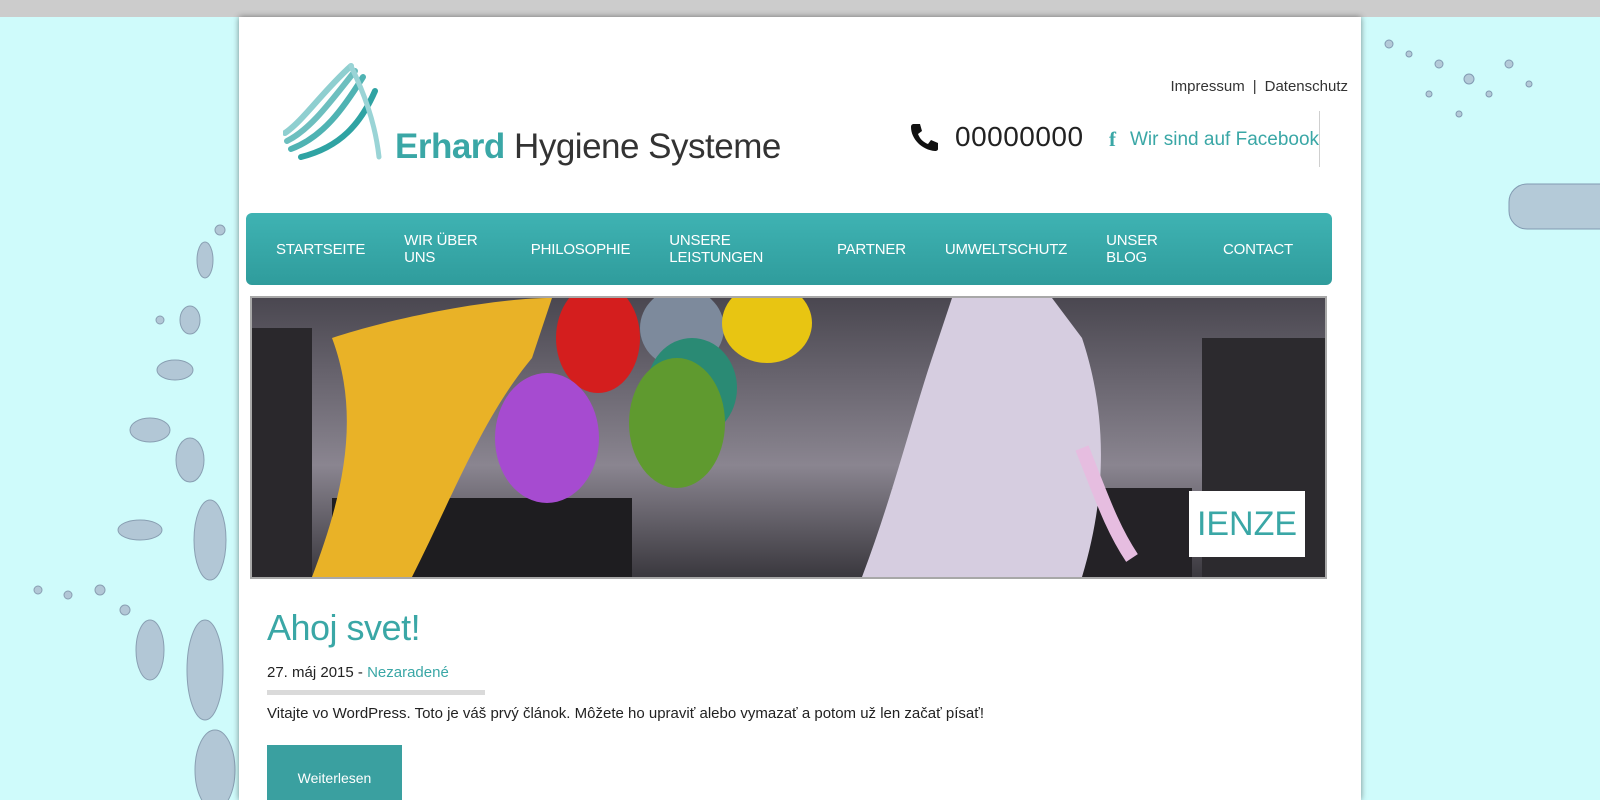 This screenshot has height=800, width=1600. I want to click on water-splash-left, so click(134, 512).